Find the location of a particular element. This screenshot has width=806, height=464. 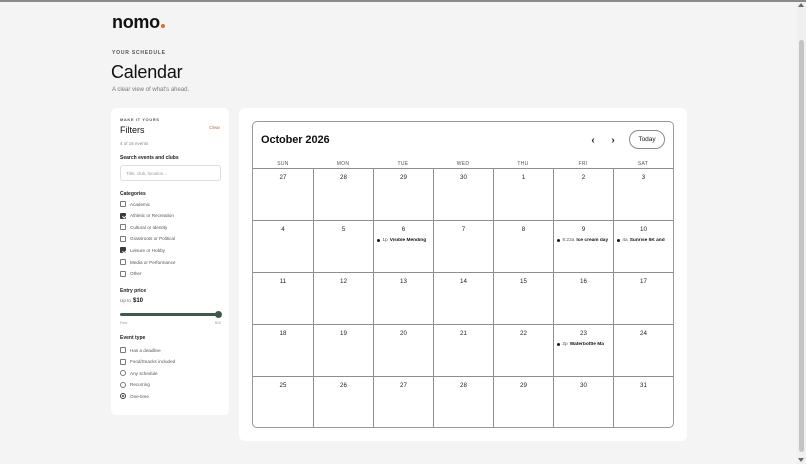

event-dot-icon is located at coordinates (559, 344).